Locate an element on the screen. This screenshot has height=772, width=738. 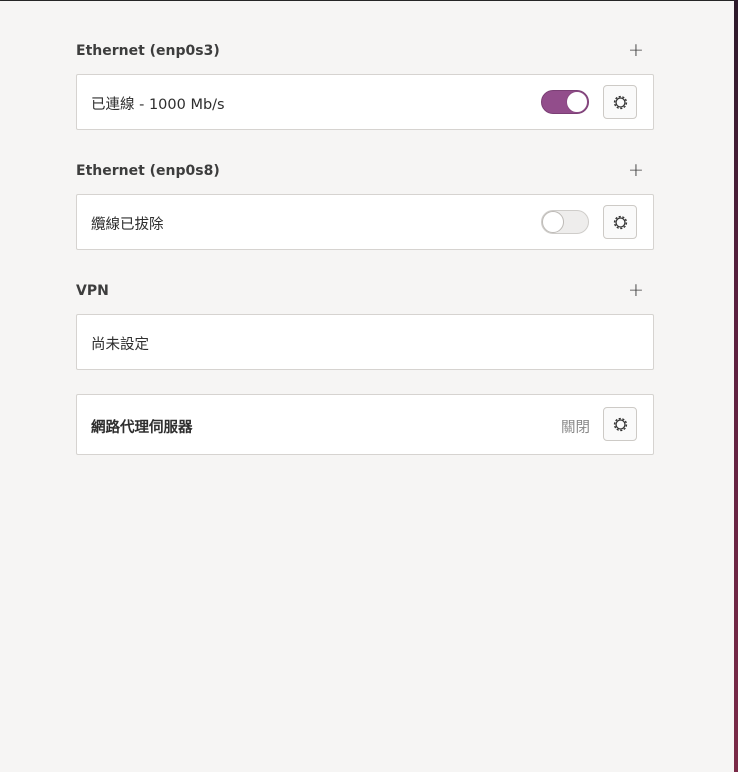
section-title: VPN is located at coordinates (92, 291).